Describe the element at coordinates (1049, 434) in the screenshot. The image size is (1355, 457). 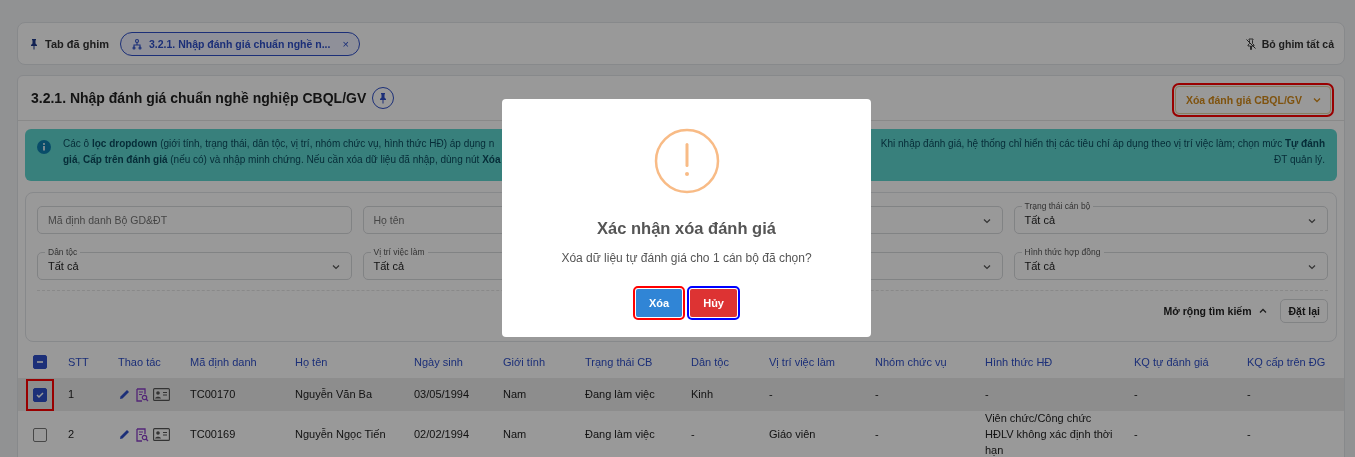
I see `table-cell: Viên chức/Công chức HĐLV không xác định thời hạn` at that location.